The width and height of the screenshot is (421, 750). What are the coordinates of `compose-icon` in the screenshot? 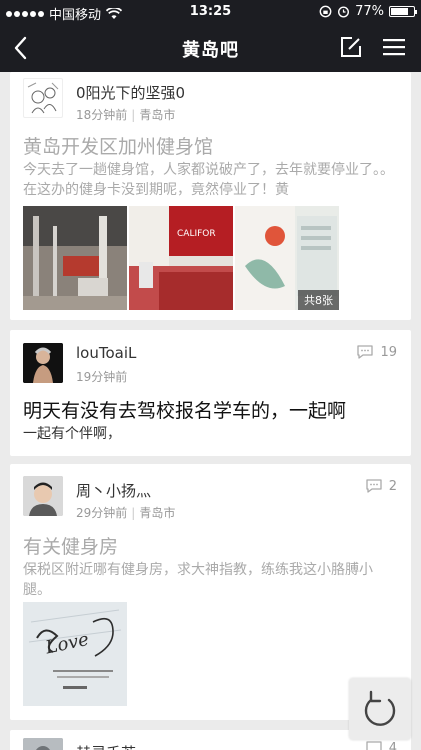 It's located at (351, 47).